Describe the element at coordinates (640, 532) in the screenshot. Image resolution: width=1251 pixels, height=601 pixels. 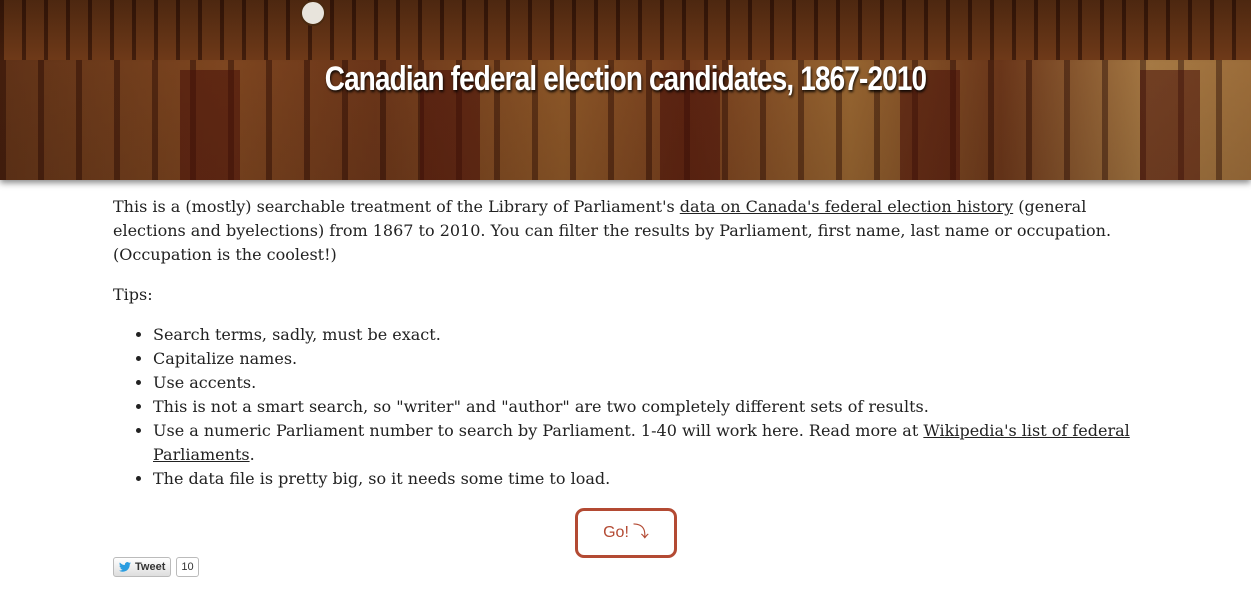
I see `curved-arrow-icon: ⤵` at that location.